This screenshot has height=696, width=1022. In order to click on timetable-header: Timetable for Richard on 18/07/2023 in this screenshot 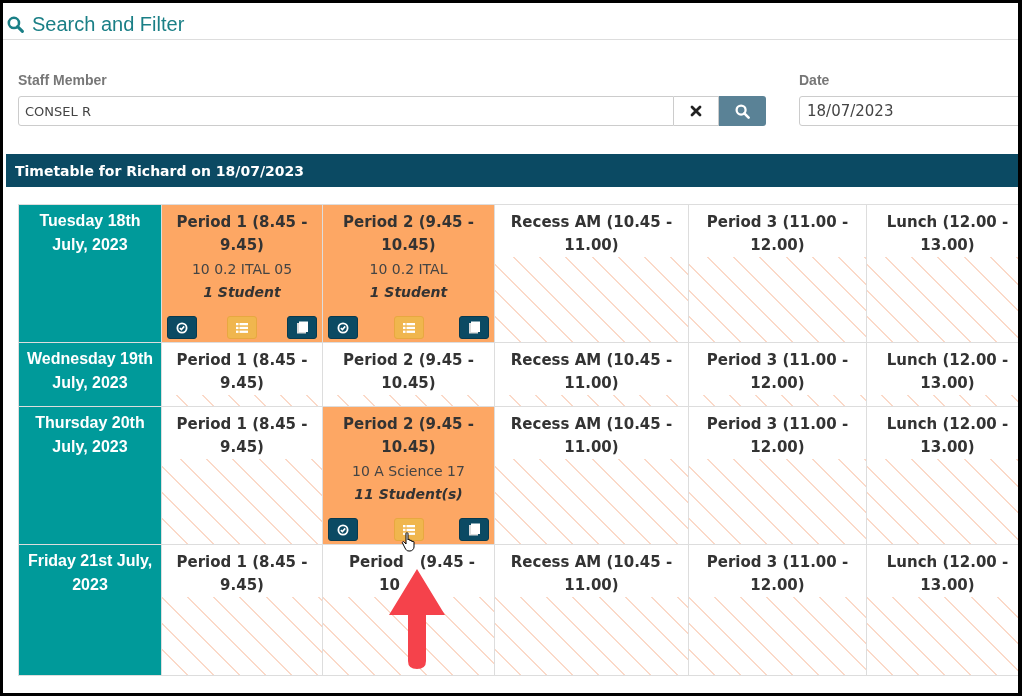, I will do `click(512, 170)`.